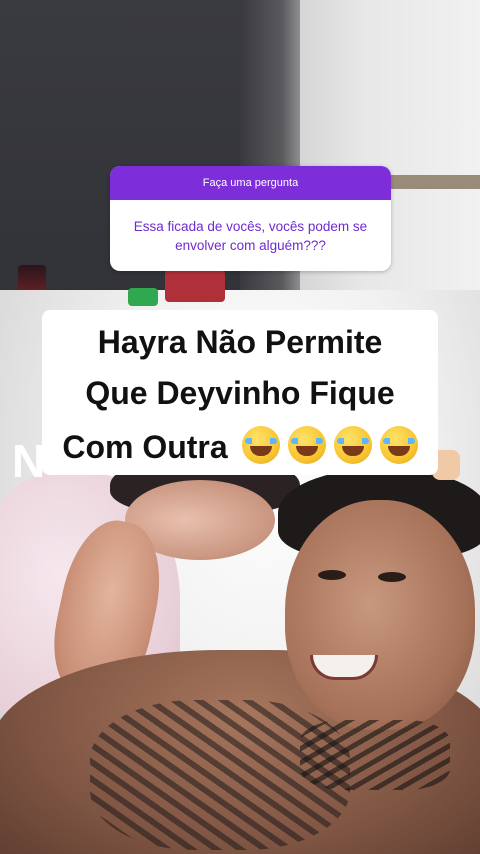 This screenshot has width=480, height=854. I want to click on partial-overlay-letter: N, so click(29, 461).